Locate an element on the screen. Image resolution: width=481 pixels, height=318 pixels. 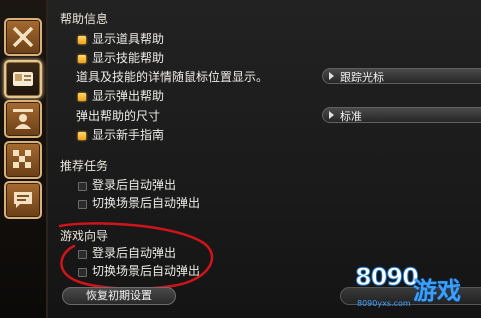
show-newbie-guide-checkbox is located at coordinates (82, 136).